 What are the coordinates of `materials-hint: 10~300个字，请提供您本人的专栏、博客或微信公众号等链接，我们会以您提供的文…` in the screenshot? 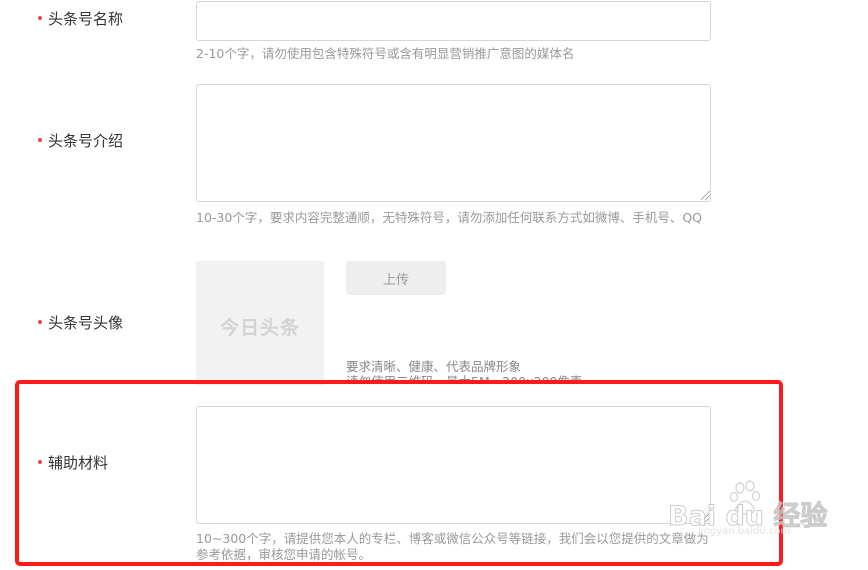 It's located at (452, 546).